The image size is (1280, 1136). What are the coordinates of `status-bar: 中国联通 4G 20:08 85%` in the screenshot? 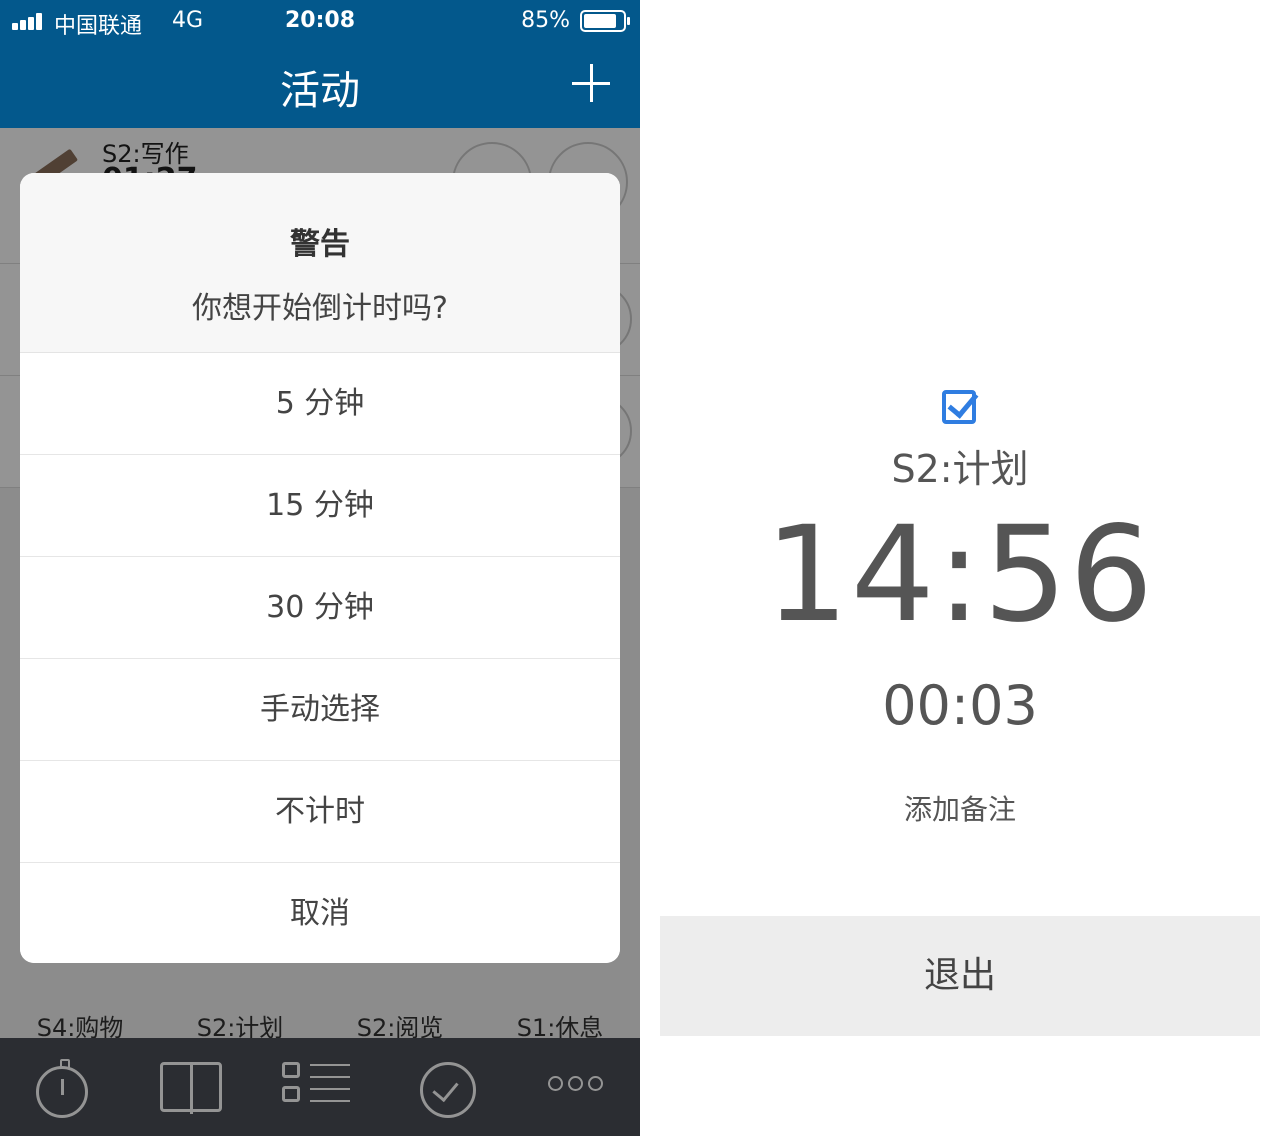 It's located at (320, 21).